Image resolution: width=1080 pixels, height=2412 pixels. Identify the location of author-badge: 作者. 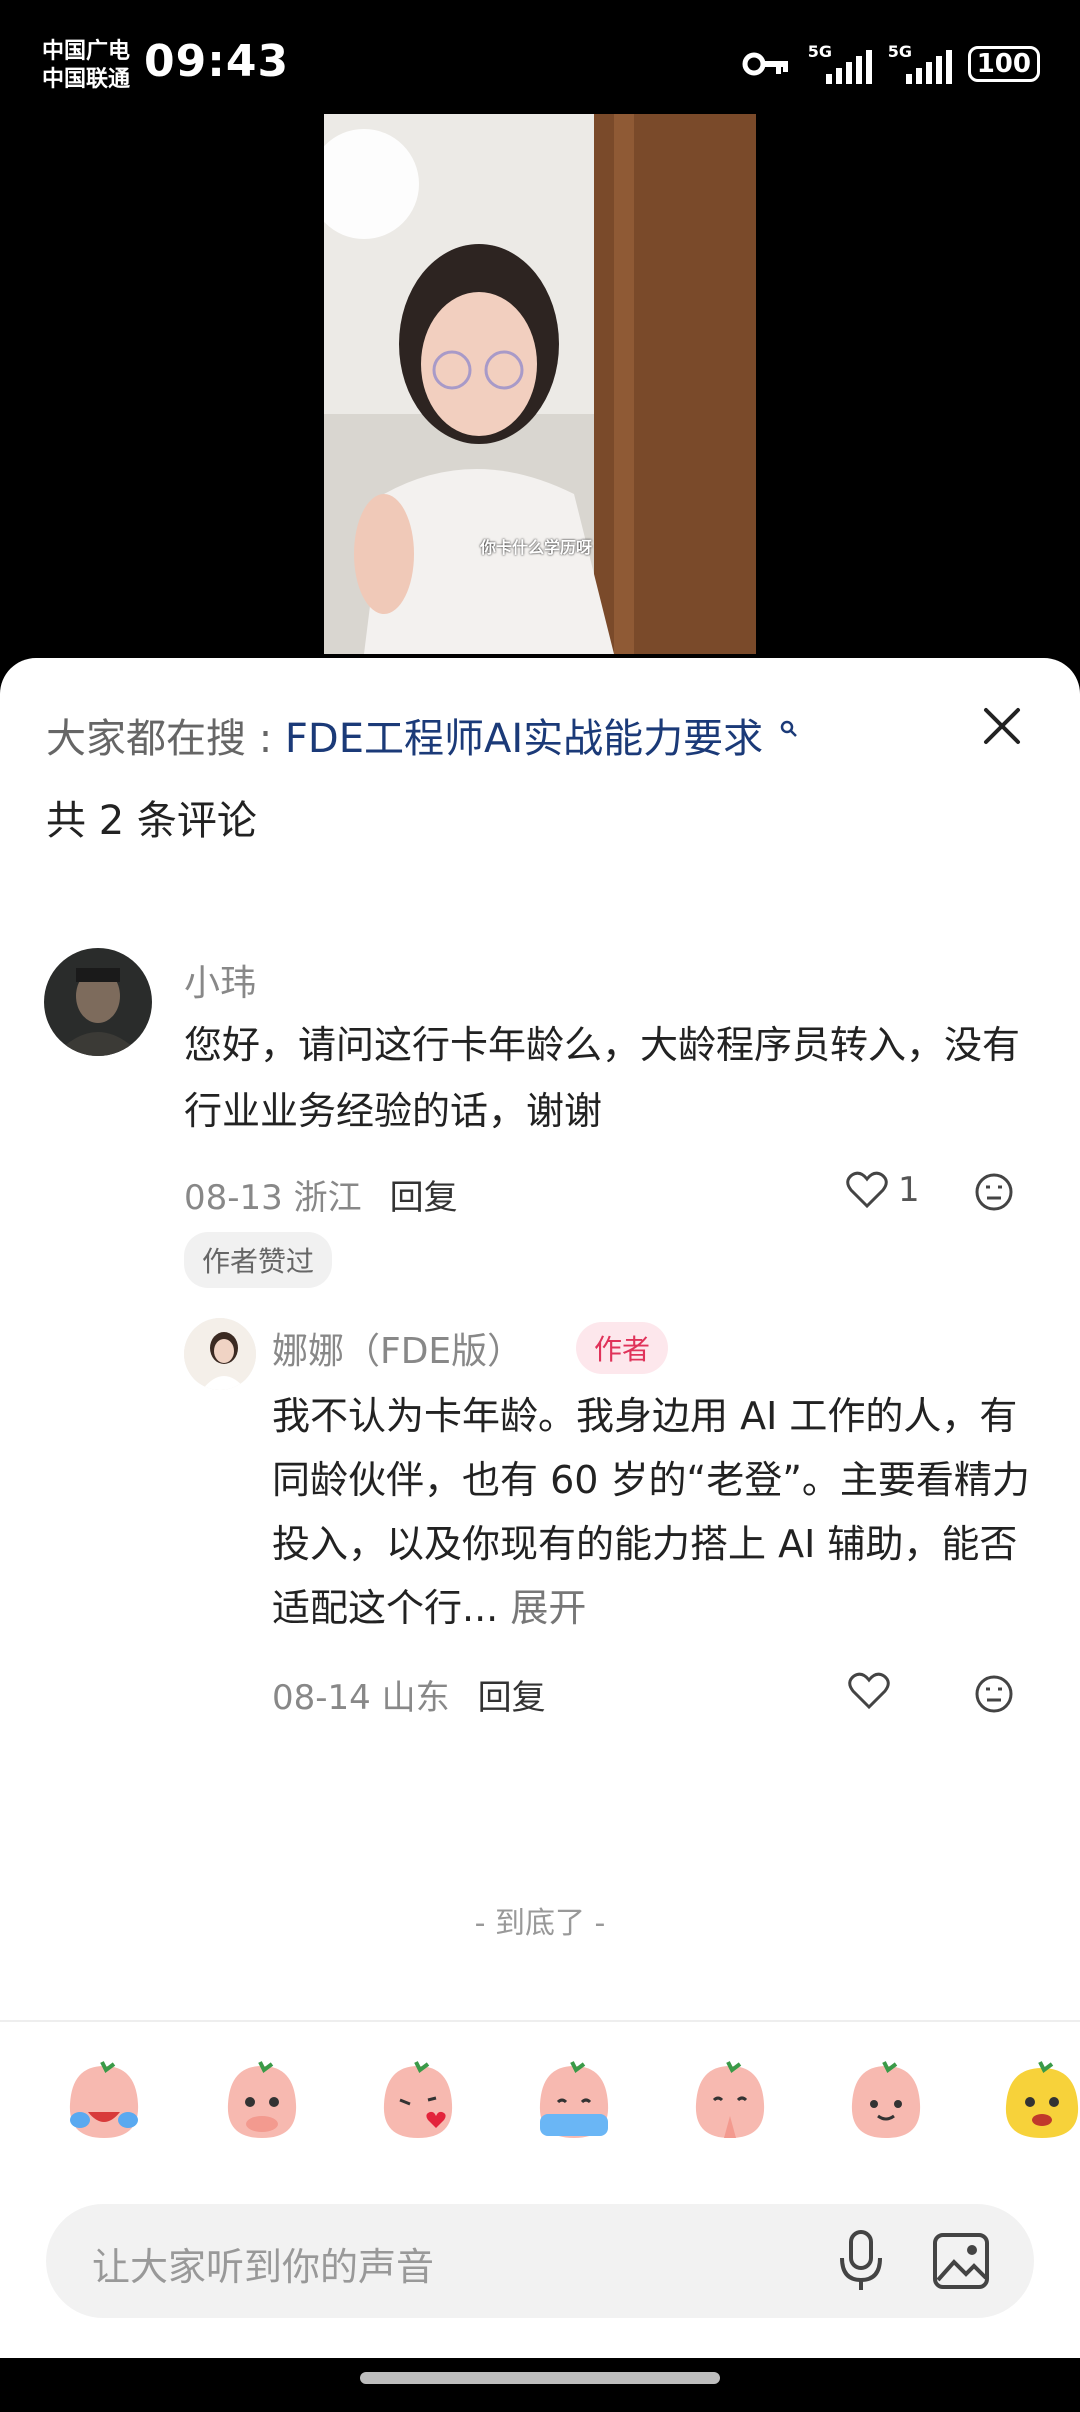
(622, 1348).